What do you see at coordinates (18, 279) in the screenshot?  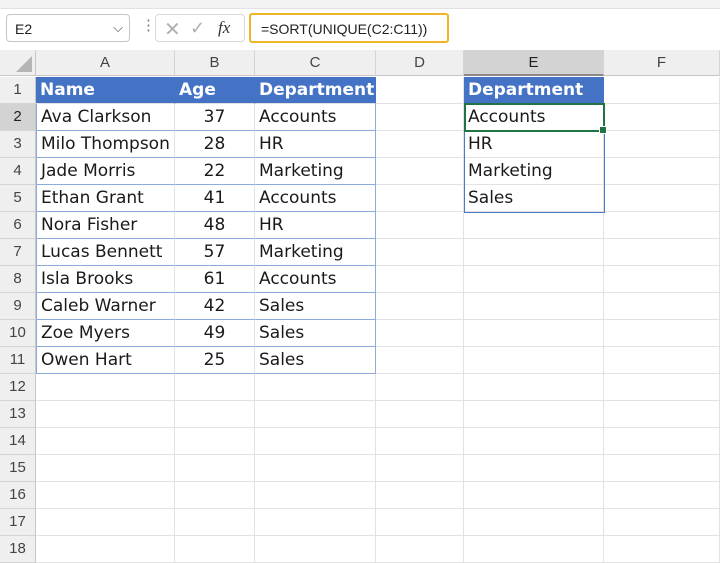 I see `row-header-8: 8` at bounding box center [18, 279].